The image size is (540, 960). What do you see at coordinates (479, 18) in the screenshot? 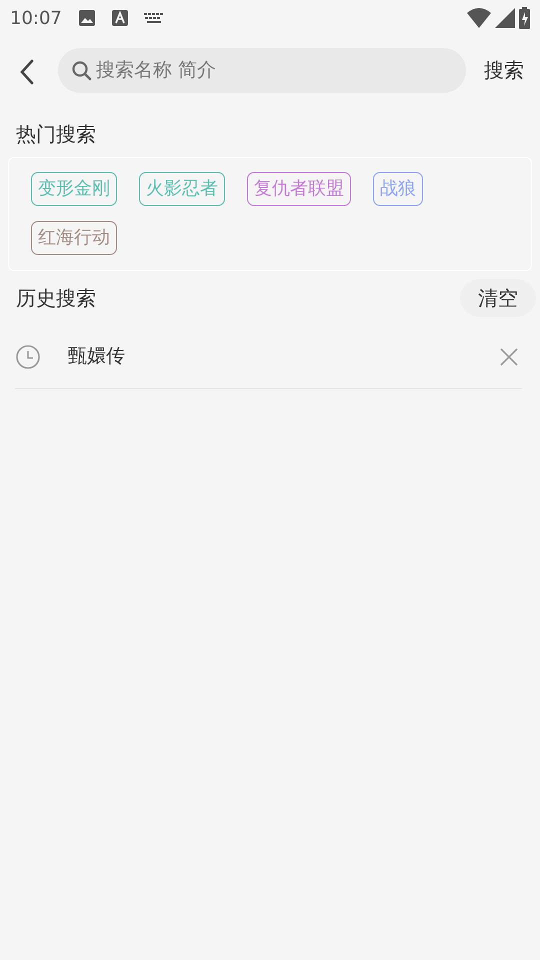
I see `wifi-icon` at bounding box center [479, 18].